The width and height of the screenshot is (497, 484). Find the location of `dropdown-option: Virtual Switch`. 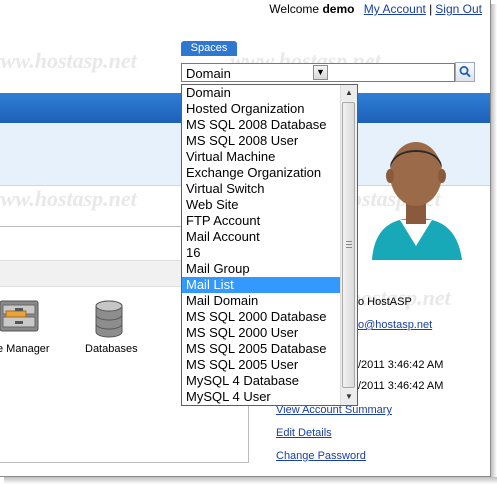

dropdown-option: Virtual Switch is located at coordinates (261, 189).